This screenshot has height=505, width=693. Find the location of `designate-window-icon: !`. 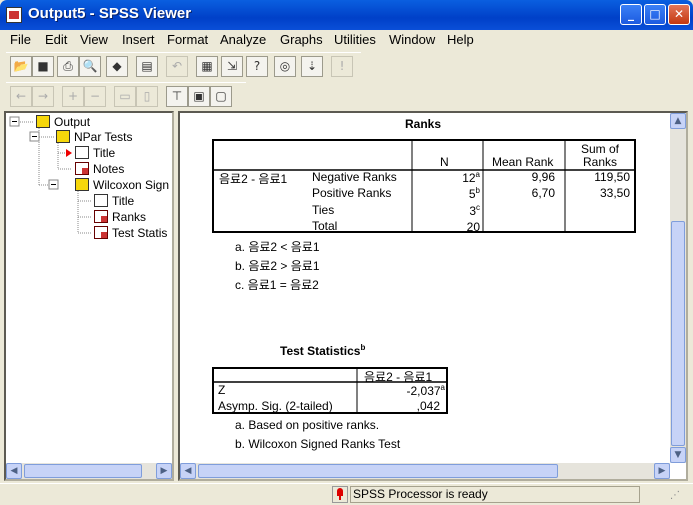

designate-window-icon: ! is located at coordinates (342, 66).